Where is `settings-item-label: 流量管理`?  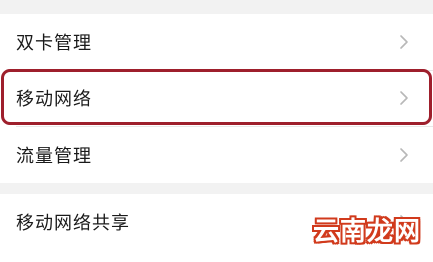
settings-item-label: 流量管理 is located at coordinates (54, 156).